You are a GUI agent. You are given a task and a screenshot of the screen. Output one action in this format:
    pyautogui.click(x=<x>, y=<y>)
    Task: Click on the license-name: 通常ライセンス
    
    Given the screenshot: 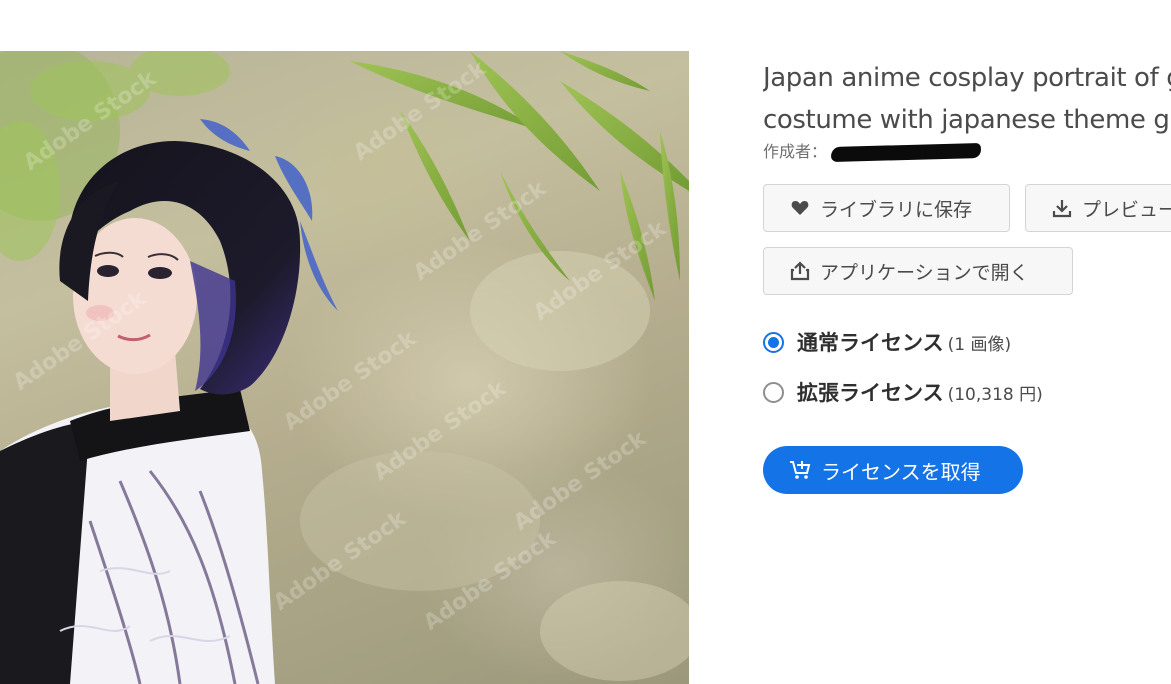 What is the action you would take?
    pyautogui.click(x=870, y=343)
    